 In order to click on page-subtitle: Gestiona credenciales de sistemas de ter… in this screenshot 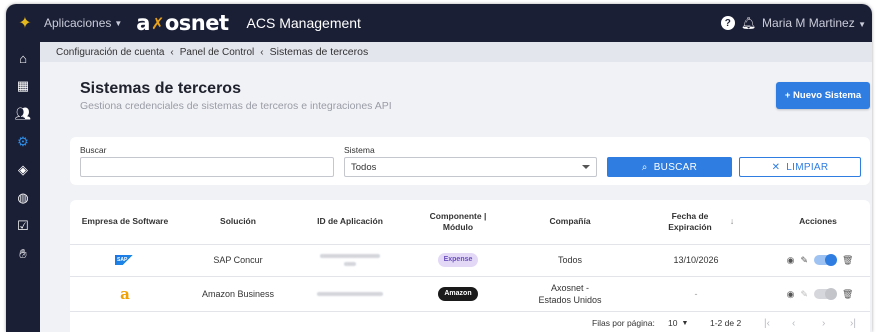, I will do `click(236, 106)`.